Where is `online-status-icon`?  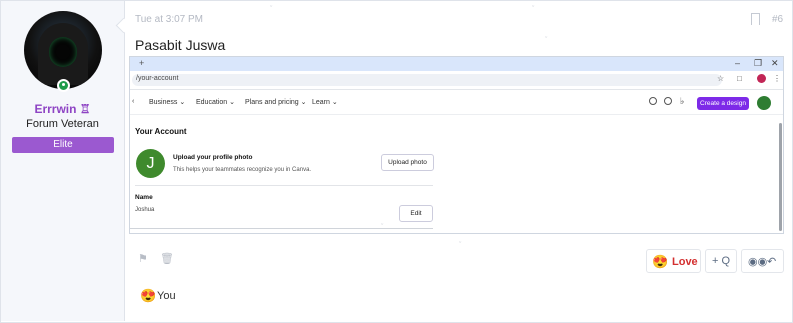
online-status-icon is located at coordinates (63, 85).